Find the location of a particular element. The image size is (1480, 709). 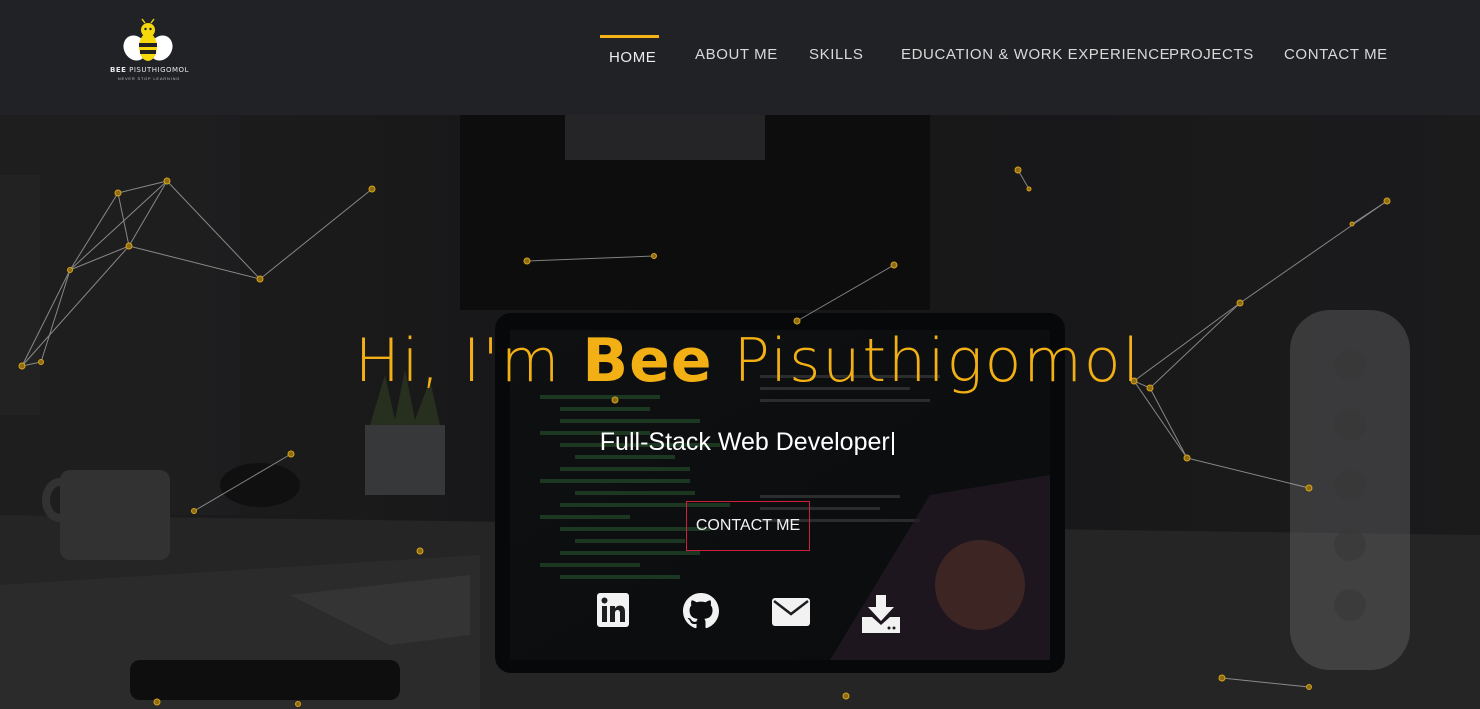

email-link is located at coordinates (791, 612).